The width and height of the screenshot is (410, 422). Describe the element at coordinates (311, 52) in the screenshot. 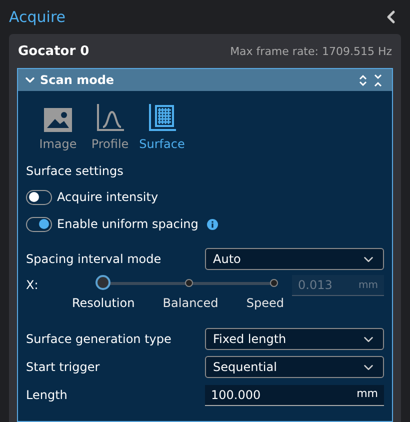

I see `frame-rate-text: Max frame rate: 1709.515 Hz` at that location.